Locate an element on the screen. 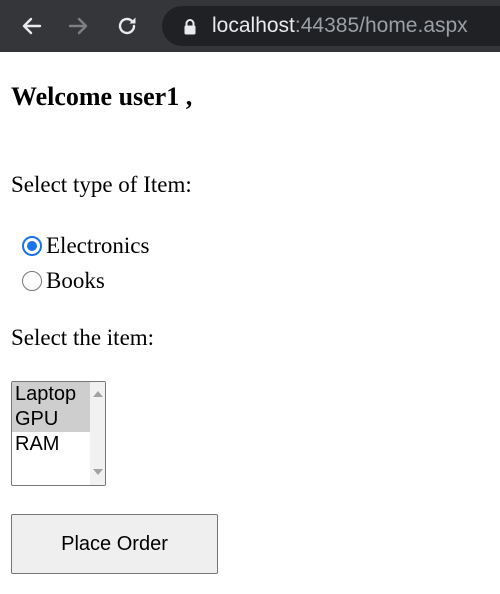 The width and height of the screenshot is (500, 594). scroll-down-button is located at coordinates (97, 471).